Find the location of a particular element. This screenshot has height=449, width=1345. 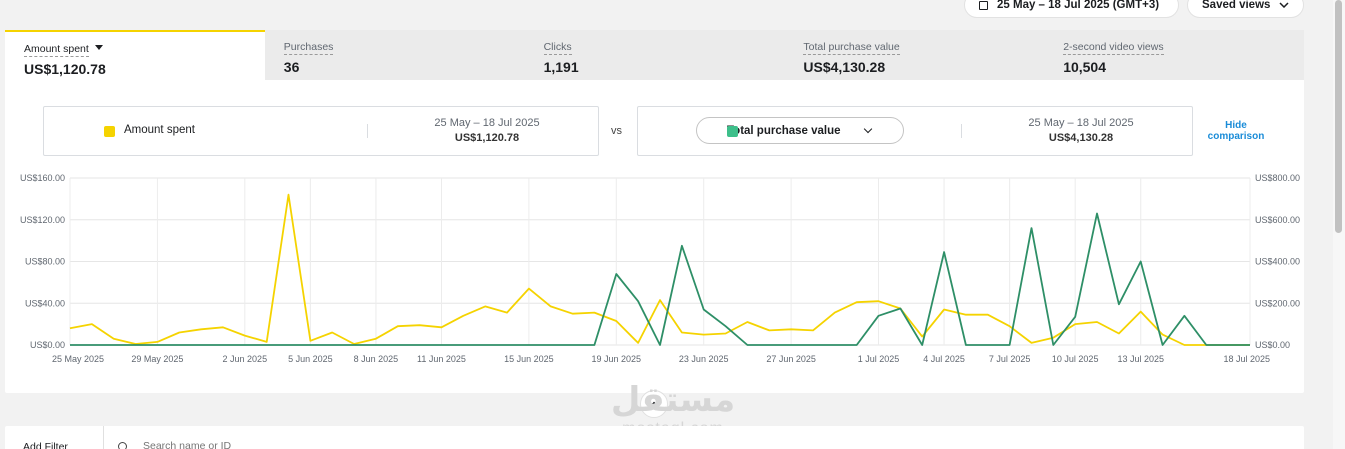

y-left-tick-label: US$120.00 is located at coordinates (42, 220).